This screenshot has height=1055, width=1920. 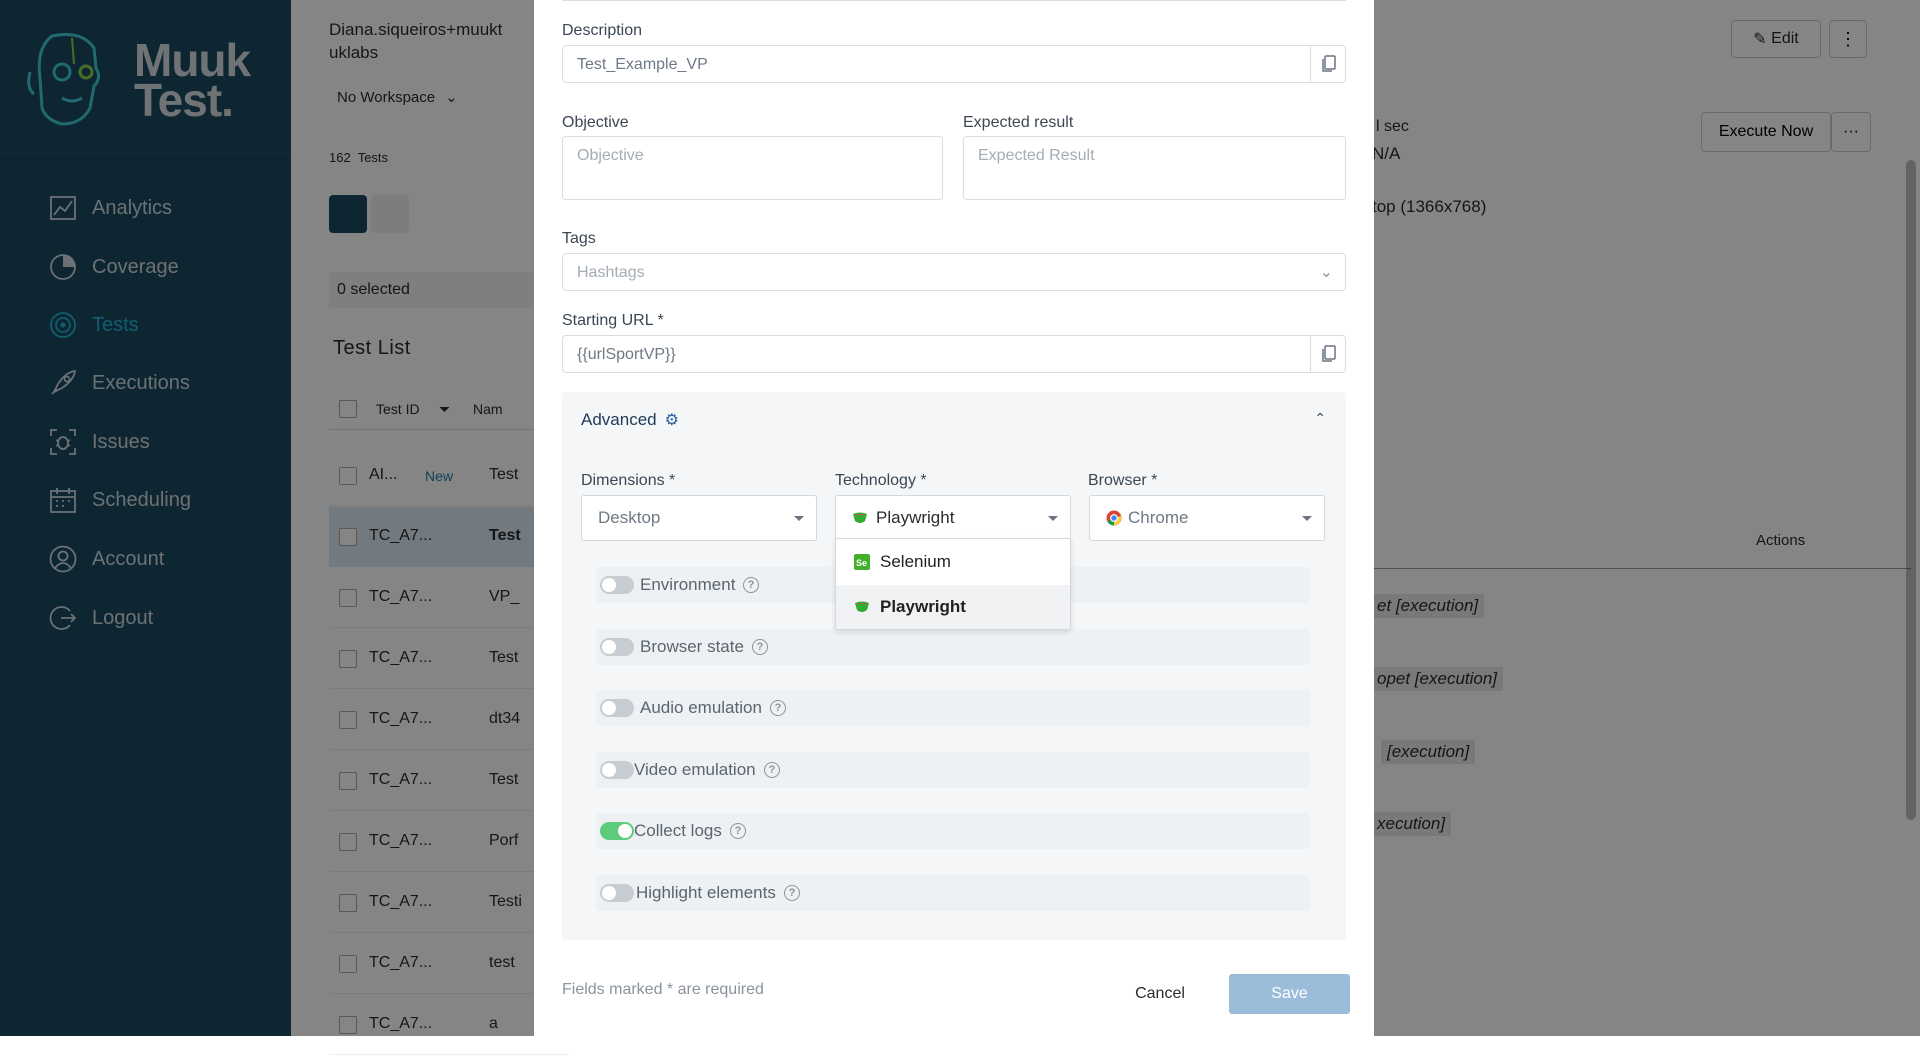 What do you see at coordinates (953, 607) in the screenshot?
I see `option-playwright: Playwright` at bounding box center [953, 607].